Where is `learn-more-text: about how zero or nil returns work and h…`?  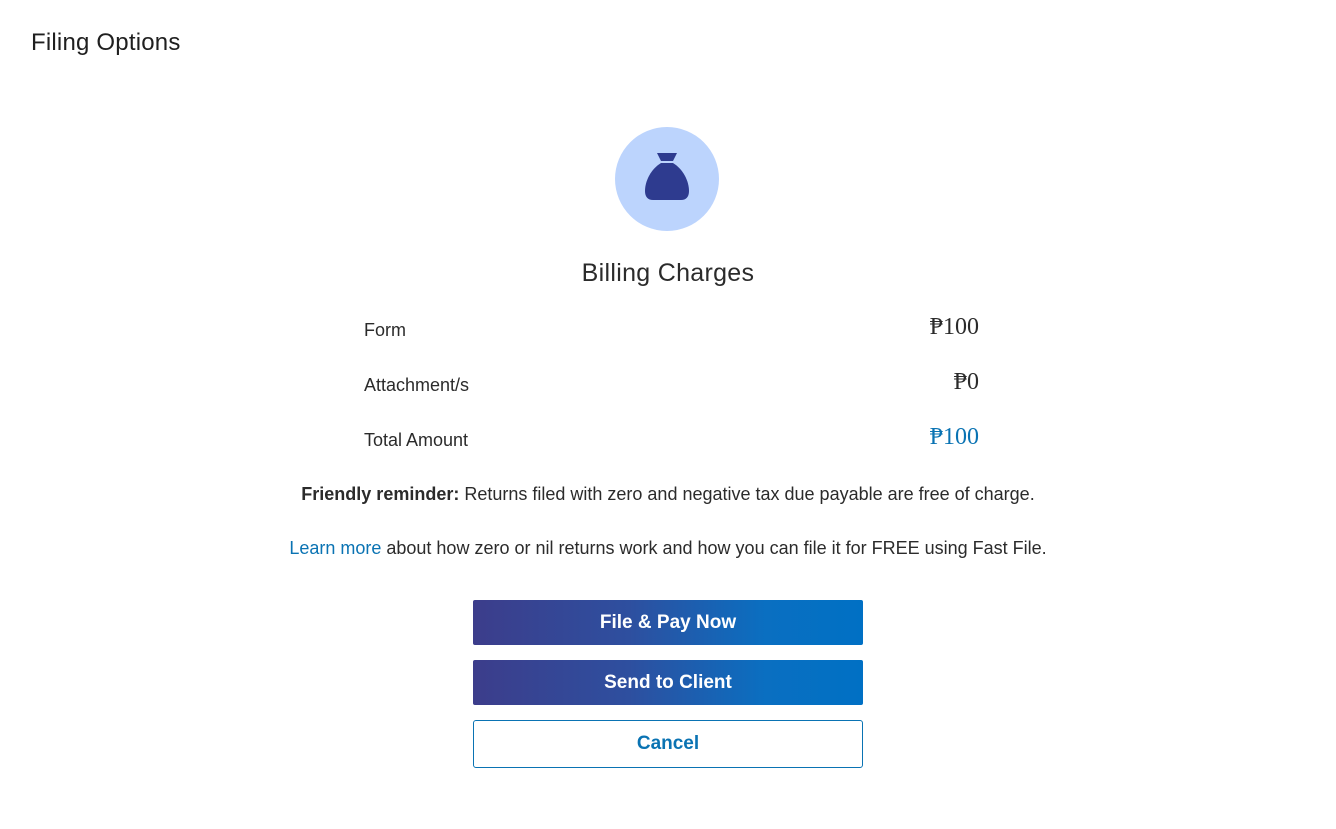
learn-more-text: about how zero or nil returns work and h… is located at coordinates (714, 548).